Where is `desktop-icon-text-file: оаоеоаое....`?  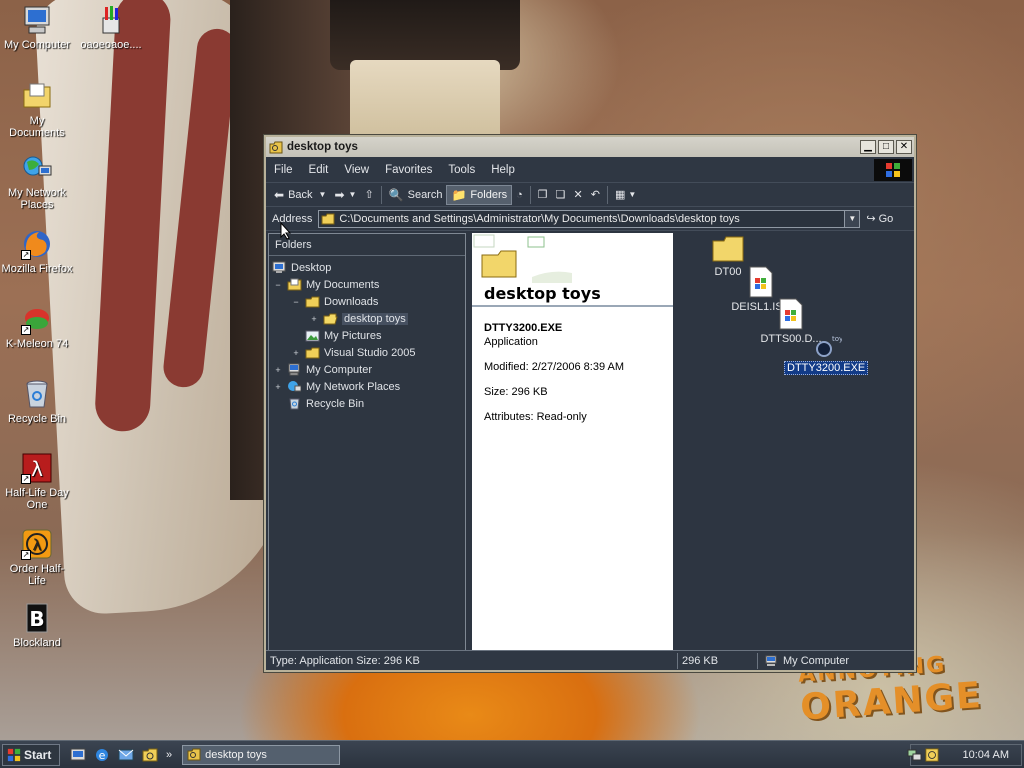
desktop-icon-text-file: оаоеоаое.... is located at coordinates (111, 27).